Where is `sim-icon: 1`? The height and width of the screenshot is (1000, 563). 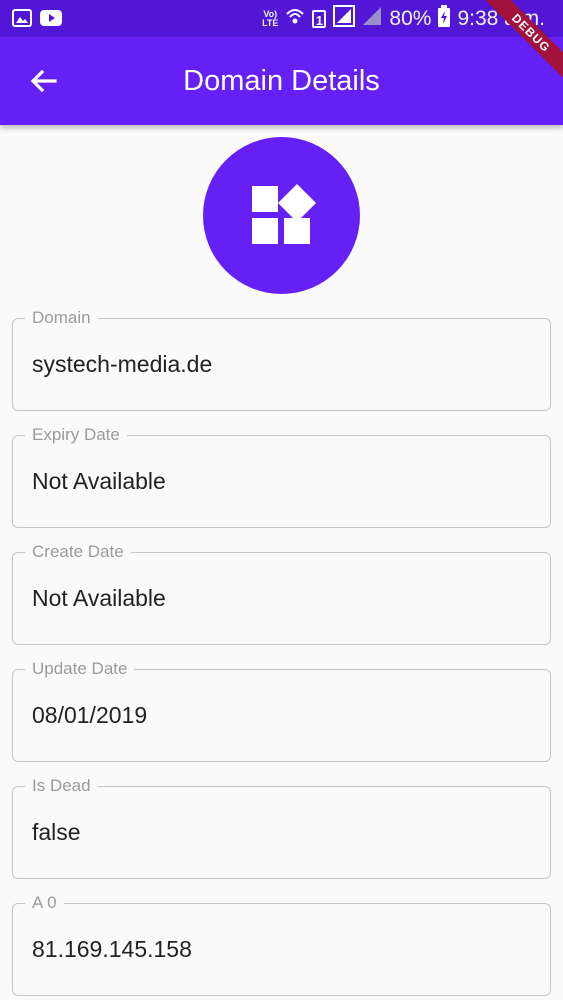 sim-icon: 1 is located at coordinates (319, 19).